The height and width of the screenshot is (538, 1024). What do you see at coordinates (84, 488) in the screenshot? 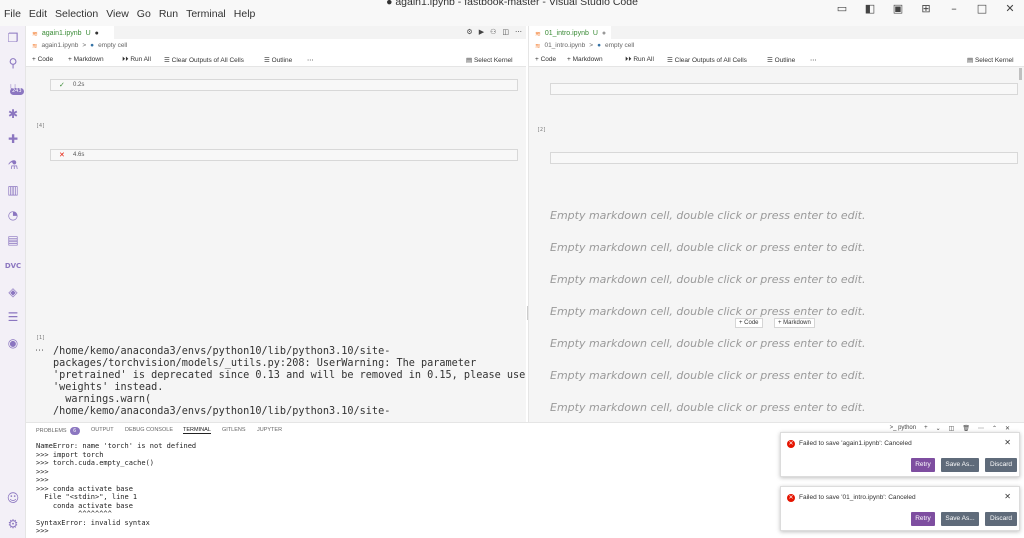
I see `terminal-line: >>> conda activate base` at bounding box center [84, 488].